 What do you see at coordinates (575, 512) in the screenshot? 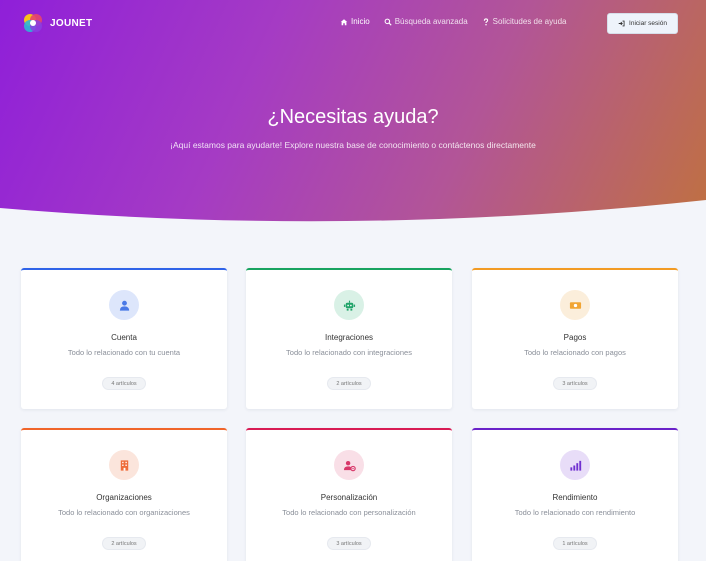
I see `category-description: Todo lo relacionado con rendimiento` at bounding box center [575, 512].